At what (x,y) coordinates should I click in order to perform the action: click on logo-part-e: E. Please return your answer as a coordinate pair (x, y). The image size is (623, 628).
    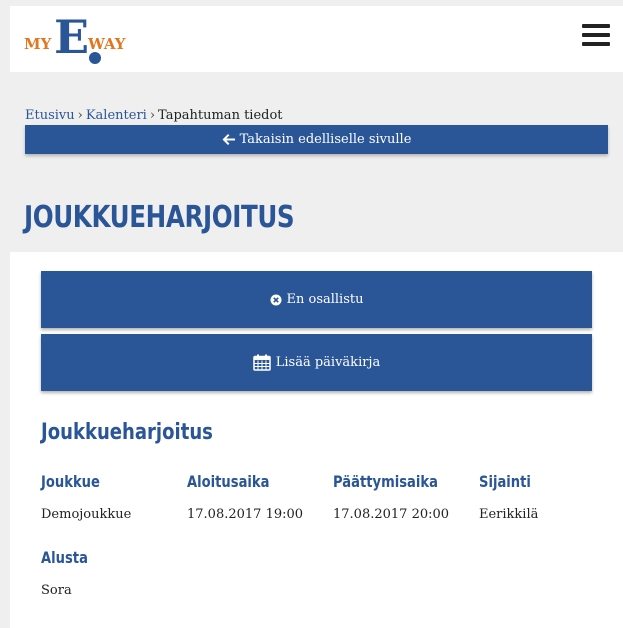
    Looking at the image, I should click on (72, 37).